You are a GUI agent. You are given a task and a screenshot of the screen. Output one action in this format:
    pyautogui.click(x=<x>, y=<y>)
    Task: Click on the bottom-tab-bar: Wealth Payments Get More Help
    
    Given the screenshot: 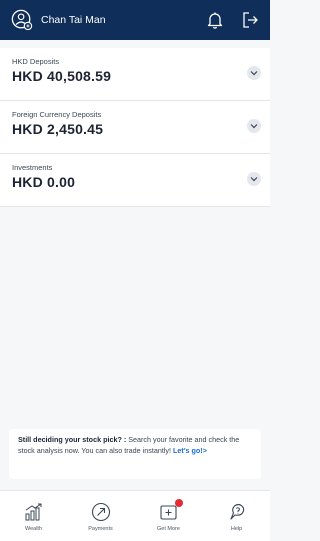 What is the action you would take?
    pyautogui.click(x=135, y=515)
    